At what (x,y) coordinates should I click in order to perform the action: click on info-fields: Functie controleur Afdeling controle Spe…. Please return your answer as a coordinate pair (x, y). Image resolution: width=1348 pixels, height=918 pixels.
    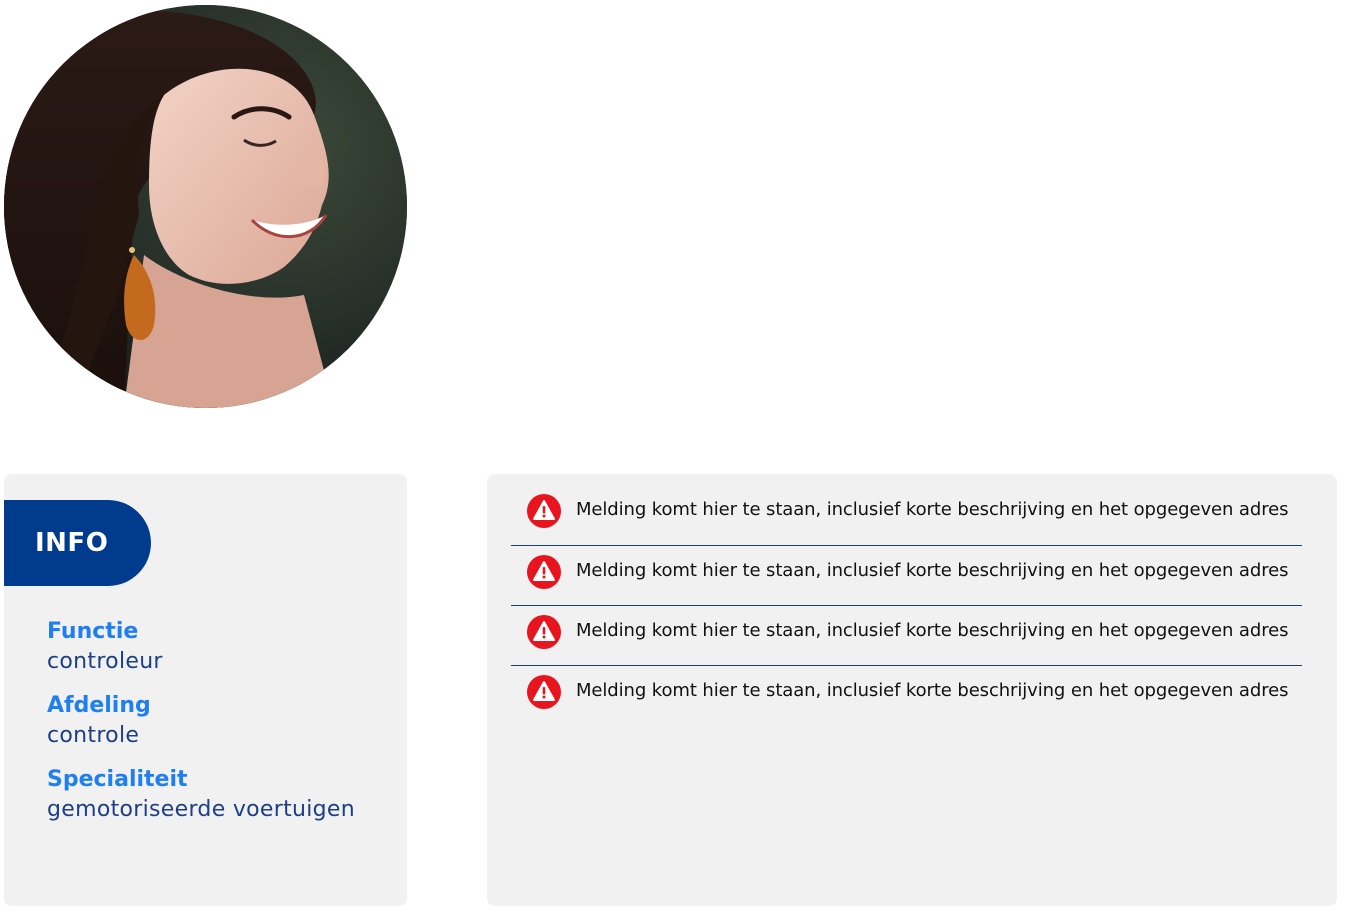
    Looking at the image, I should click on (222, 729).